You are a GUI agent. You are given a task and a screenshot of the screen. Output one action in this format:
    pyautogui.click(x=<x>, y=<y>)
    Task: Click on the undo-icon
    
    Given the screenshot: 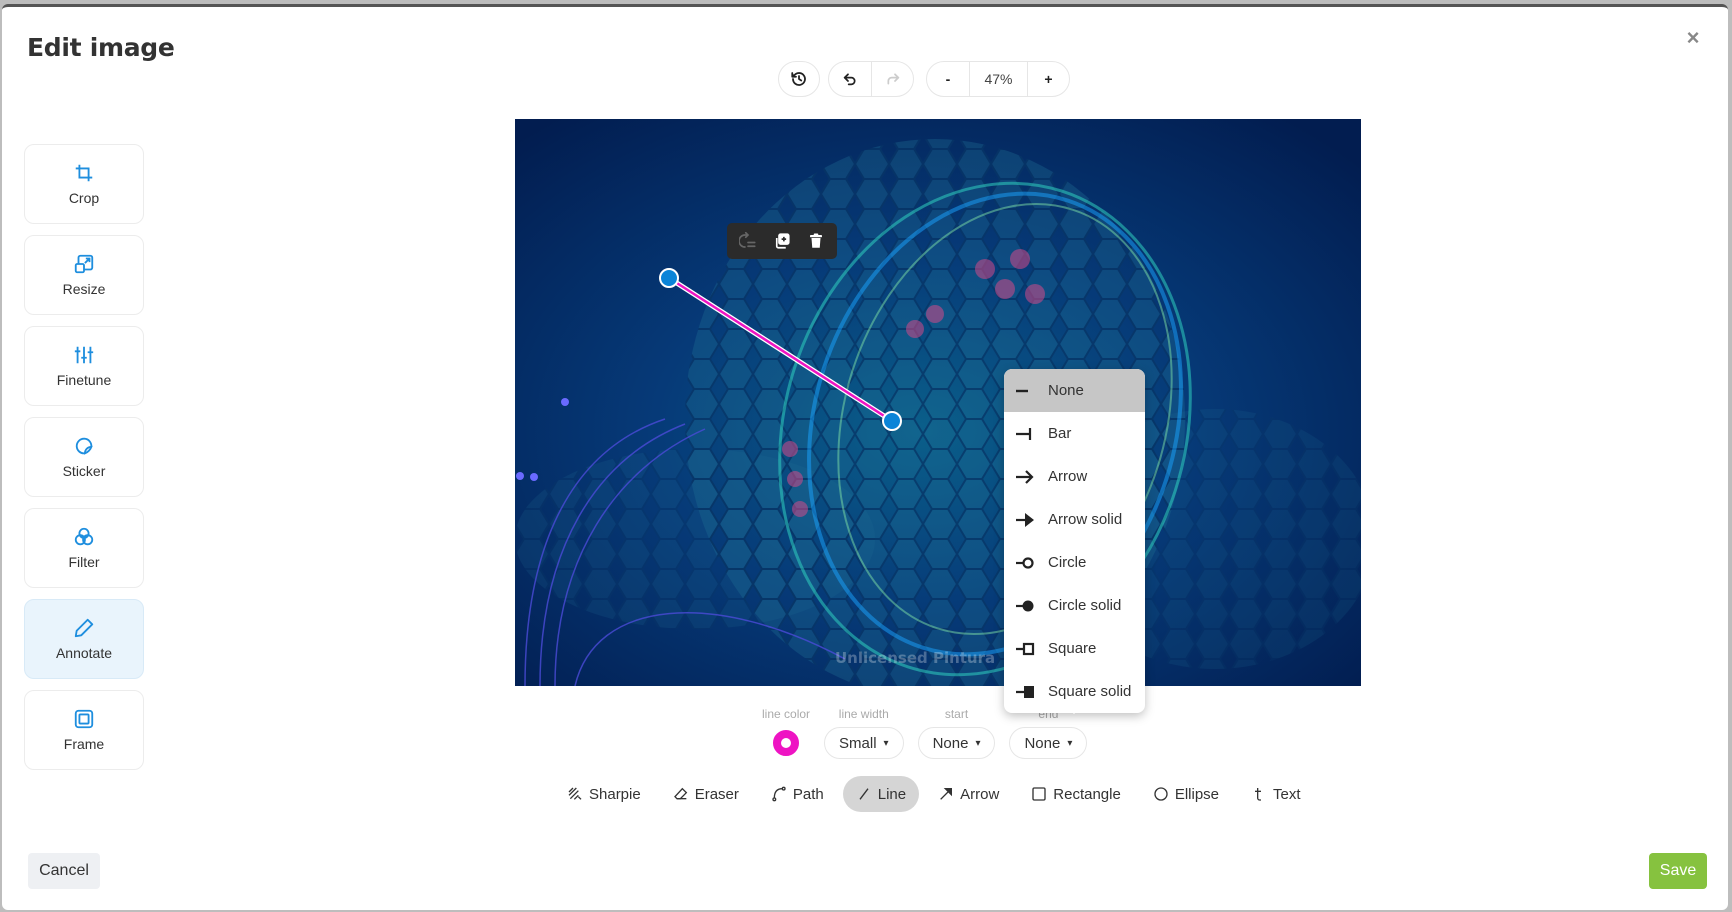 What is the action you would take?
    pyautogui.click(x=849, y=79)
    